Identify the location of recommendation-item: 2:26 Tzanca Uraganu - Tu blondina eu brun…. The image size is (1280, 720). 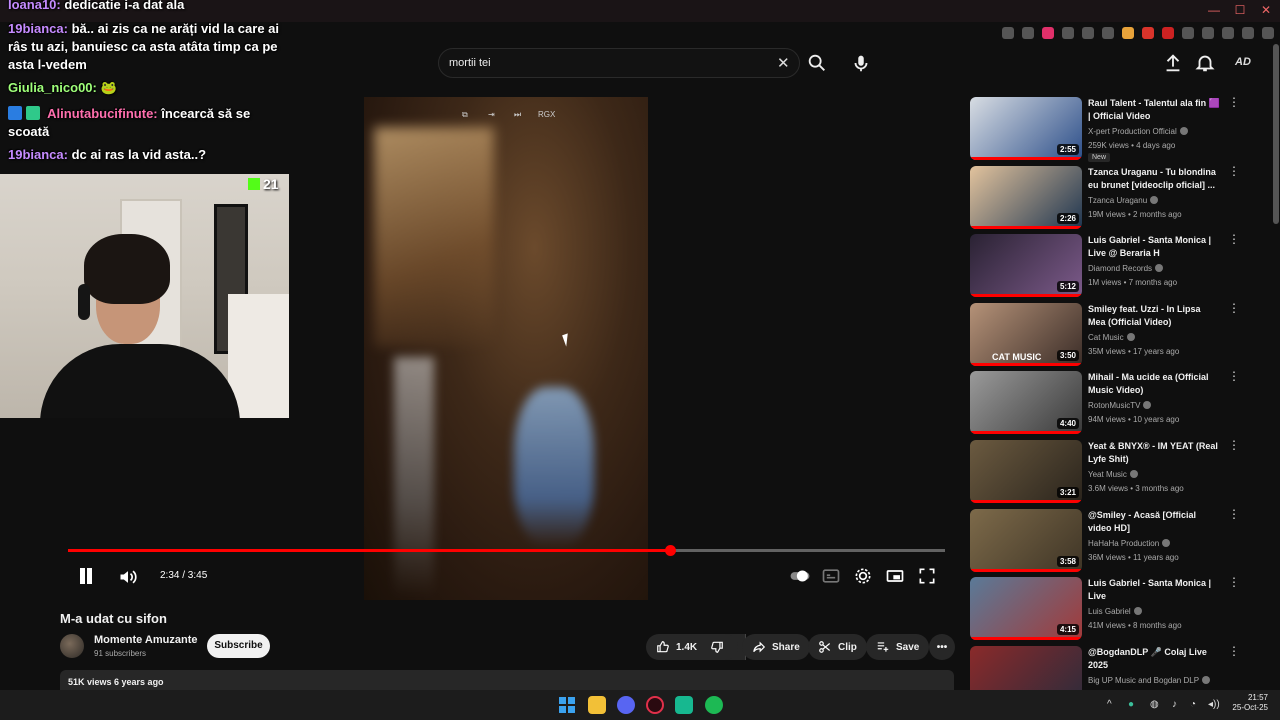
(1115, 197).